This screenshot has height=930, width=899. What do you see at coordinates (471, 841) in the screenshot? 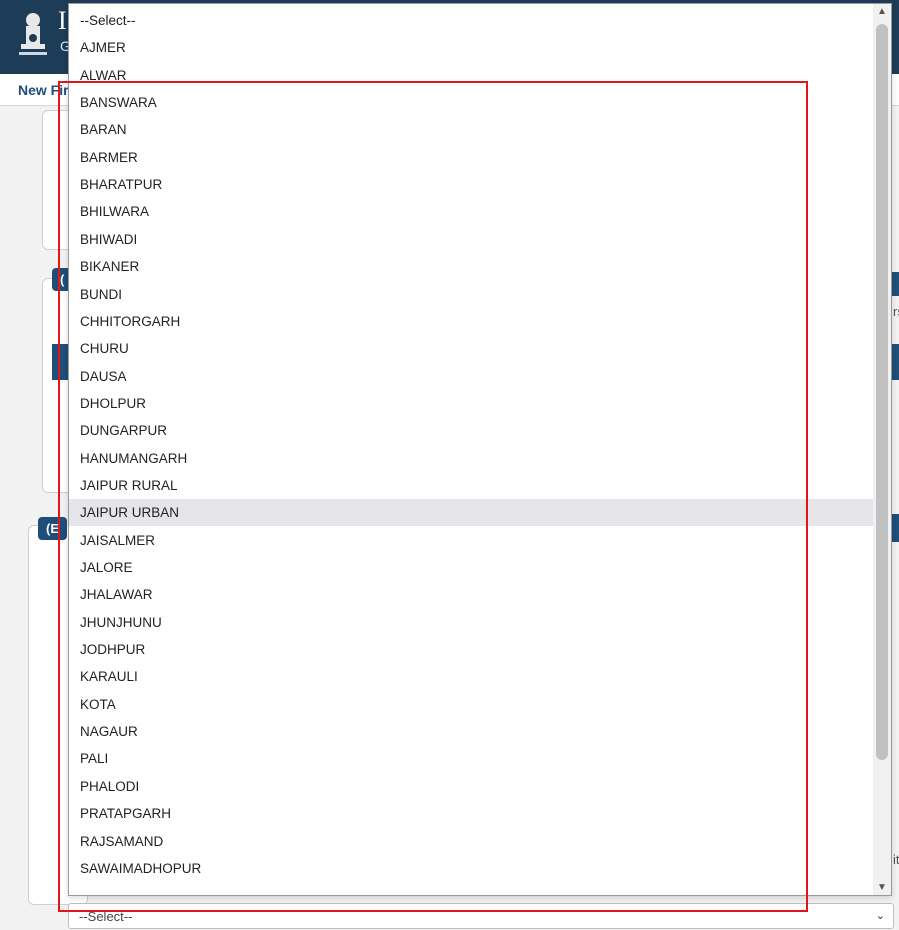
I see `district-option: RAJSAMAND` at bounding box center [471, 841].